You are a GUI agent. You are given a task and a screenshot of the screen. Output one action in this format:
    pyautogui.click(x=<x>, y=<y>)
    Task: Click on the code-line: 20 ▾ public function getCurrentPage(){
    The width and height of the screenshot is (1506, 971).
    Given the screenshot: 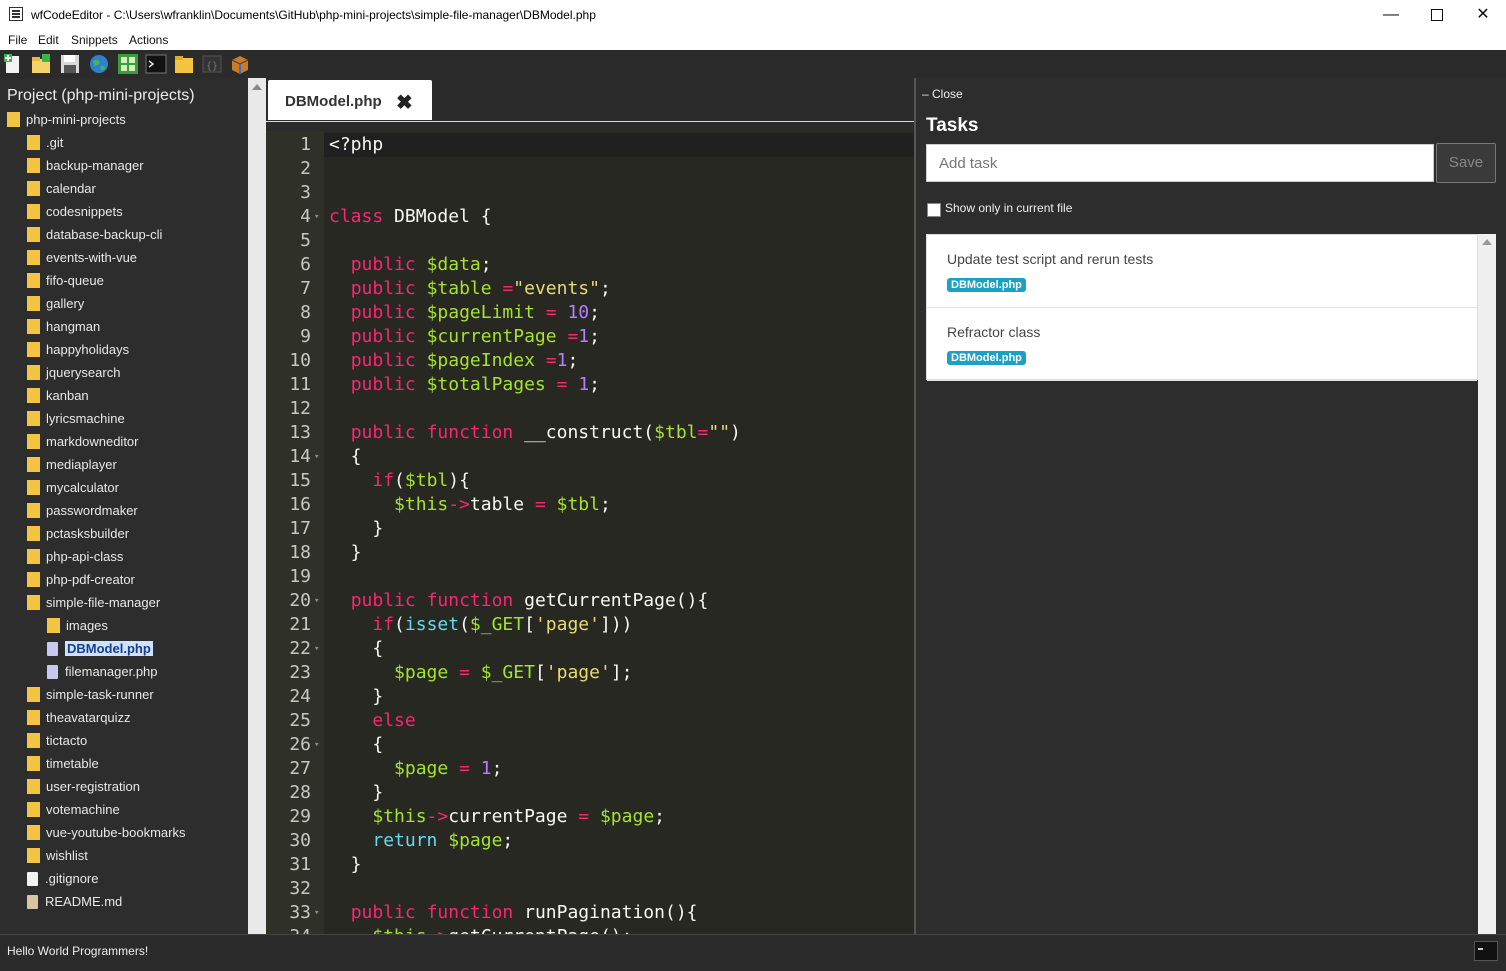 What is the action you would take?
    pyautogui.click(x=590, y=601)
    